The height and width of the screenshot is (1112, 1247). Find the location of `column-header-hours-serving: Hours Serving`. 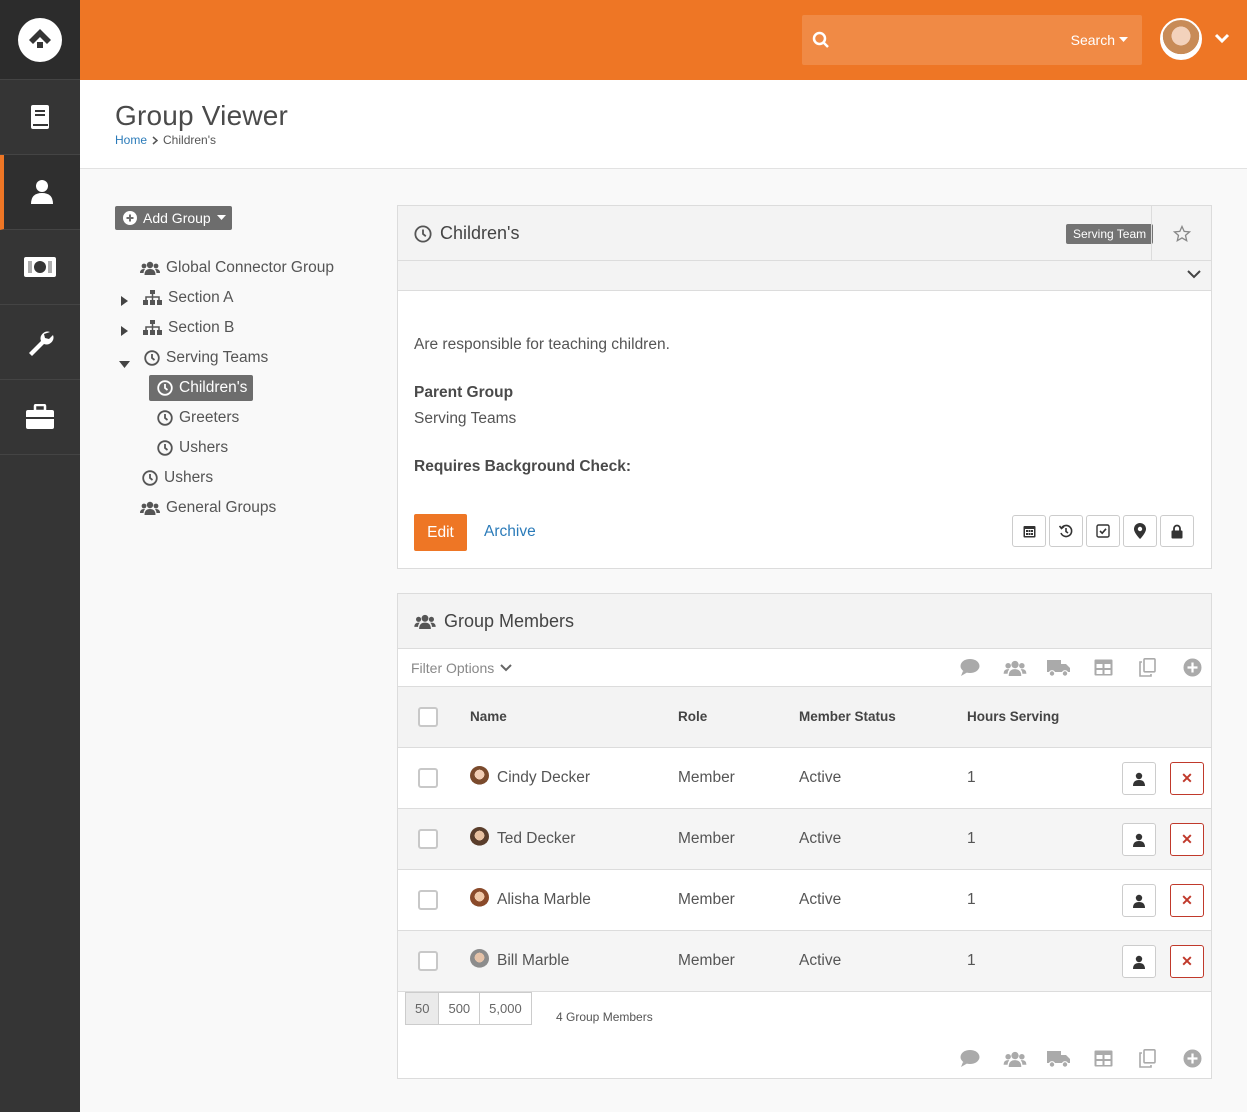

column-header-hours-serving: Hours Serving is located at coordinates (1013, 716).